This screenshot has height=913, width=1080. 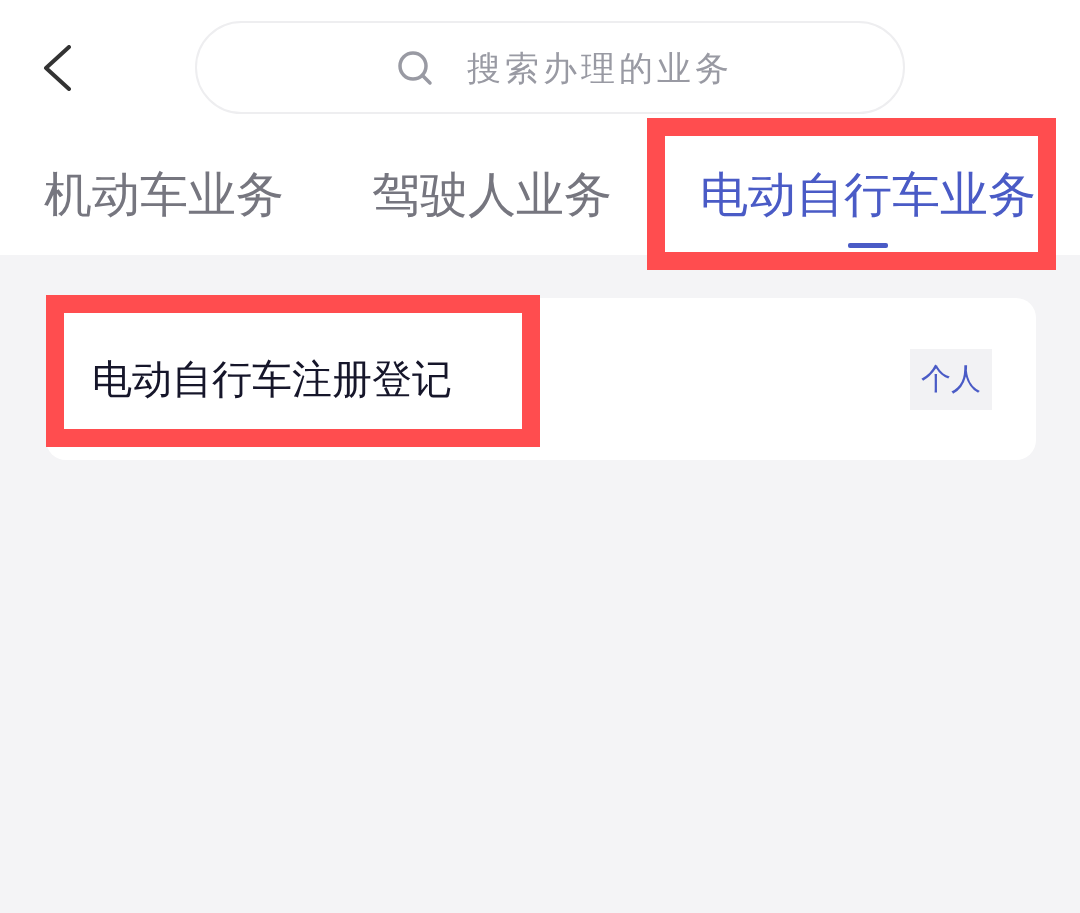 What do you see at coordinates (868, 245) in the screenshot?
I see `tab-underline` at bounding box center [868, 245].